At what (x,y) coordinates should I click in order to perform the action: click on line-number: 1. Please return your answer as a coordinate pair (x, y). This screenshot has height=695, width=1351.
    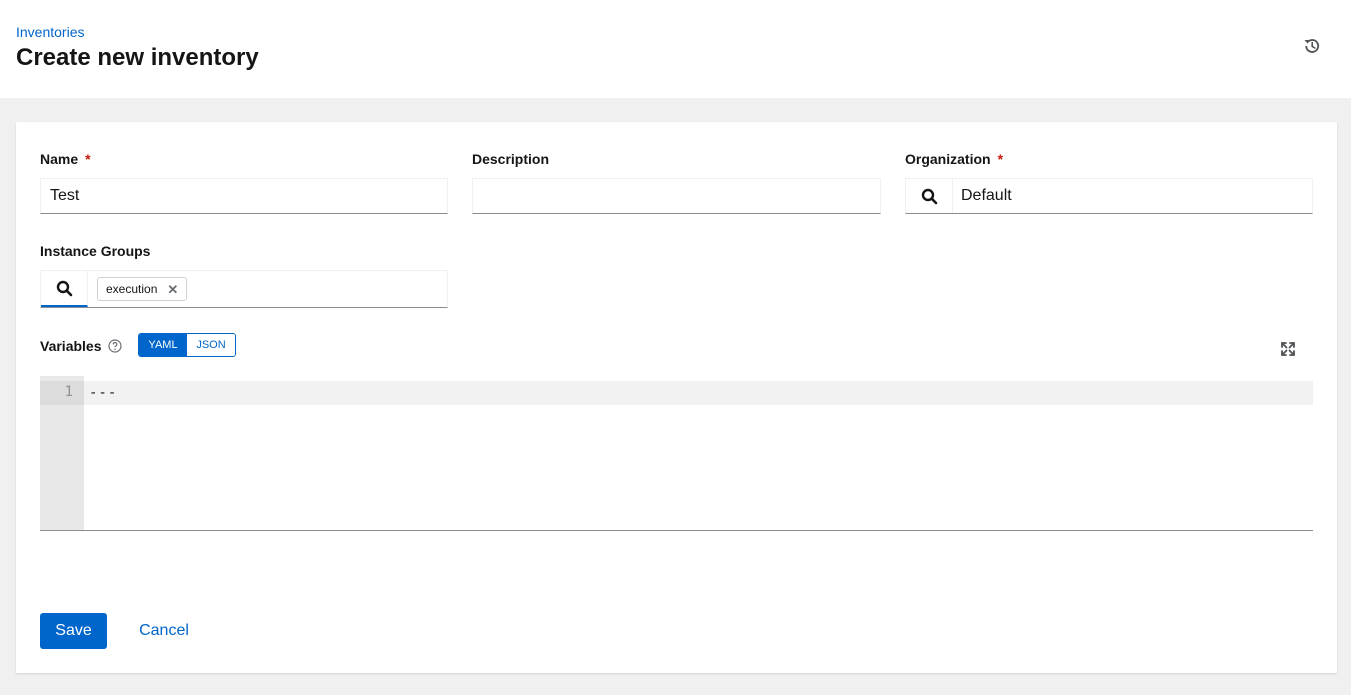
    Looking at the image, I should click on (68, 392).